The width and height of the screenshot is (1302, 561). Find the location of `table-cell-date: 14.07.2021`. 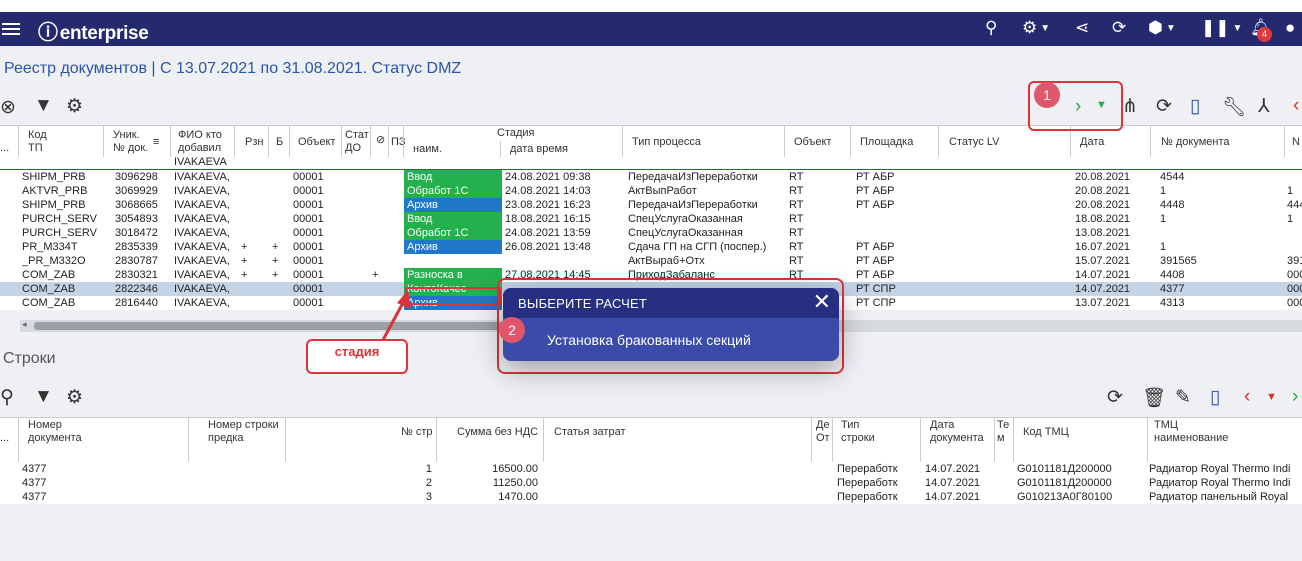

table-cell-date: 14.07.2021 is located at coordinates (953, 483).